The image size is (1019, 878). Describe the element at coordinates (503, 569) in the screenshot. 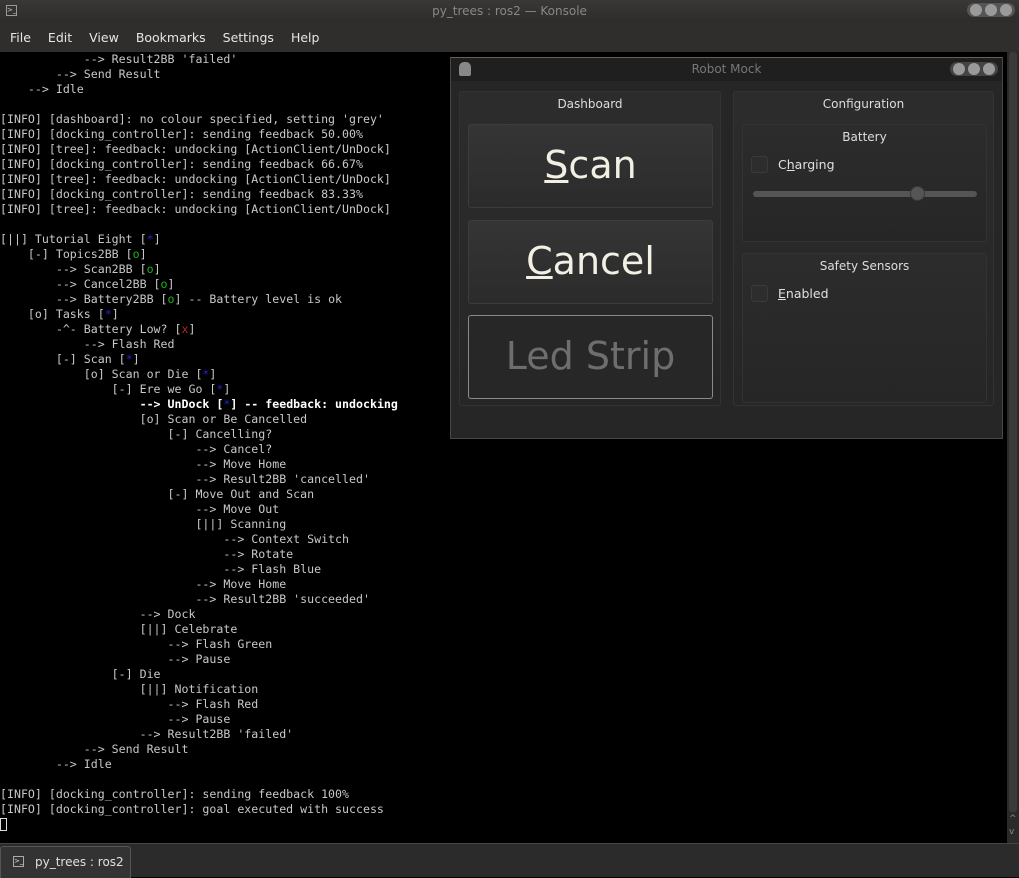

I see `terminal-line: --> Flash Blue` at that location.